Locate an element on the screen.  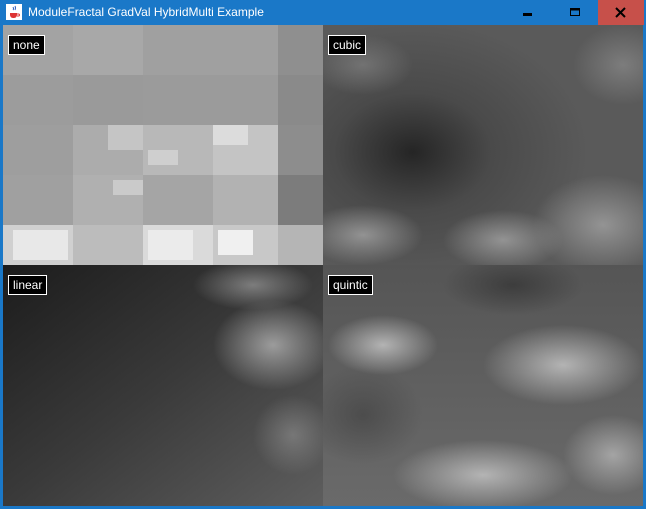
close-icon is located at coordinates (620, 12).